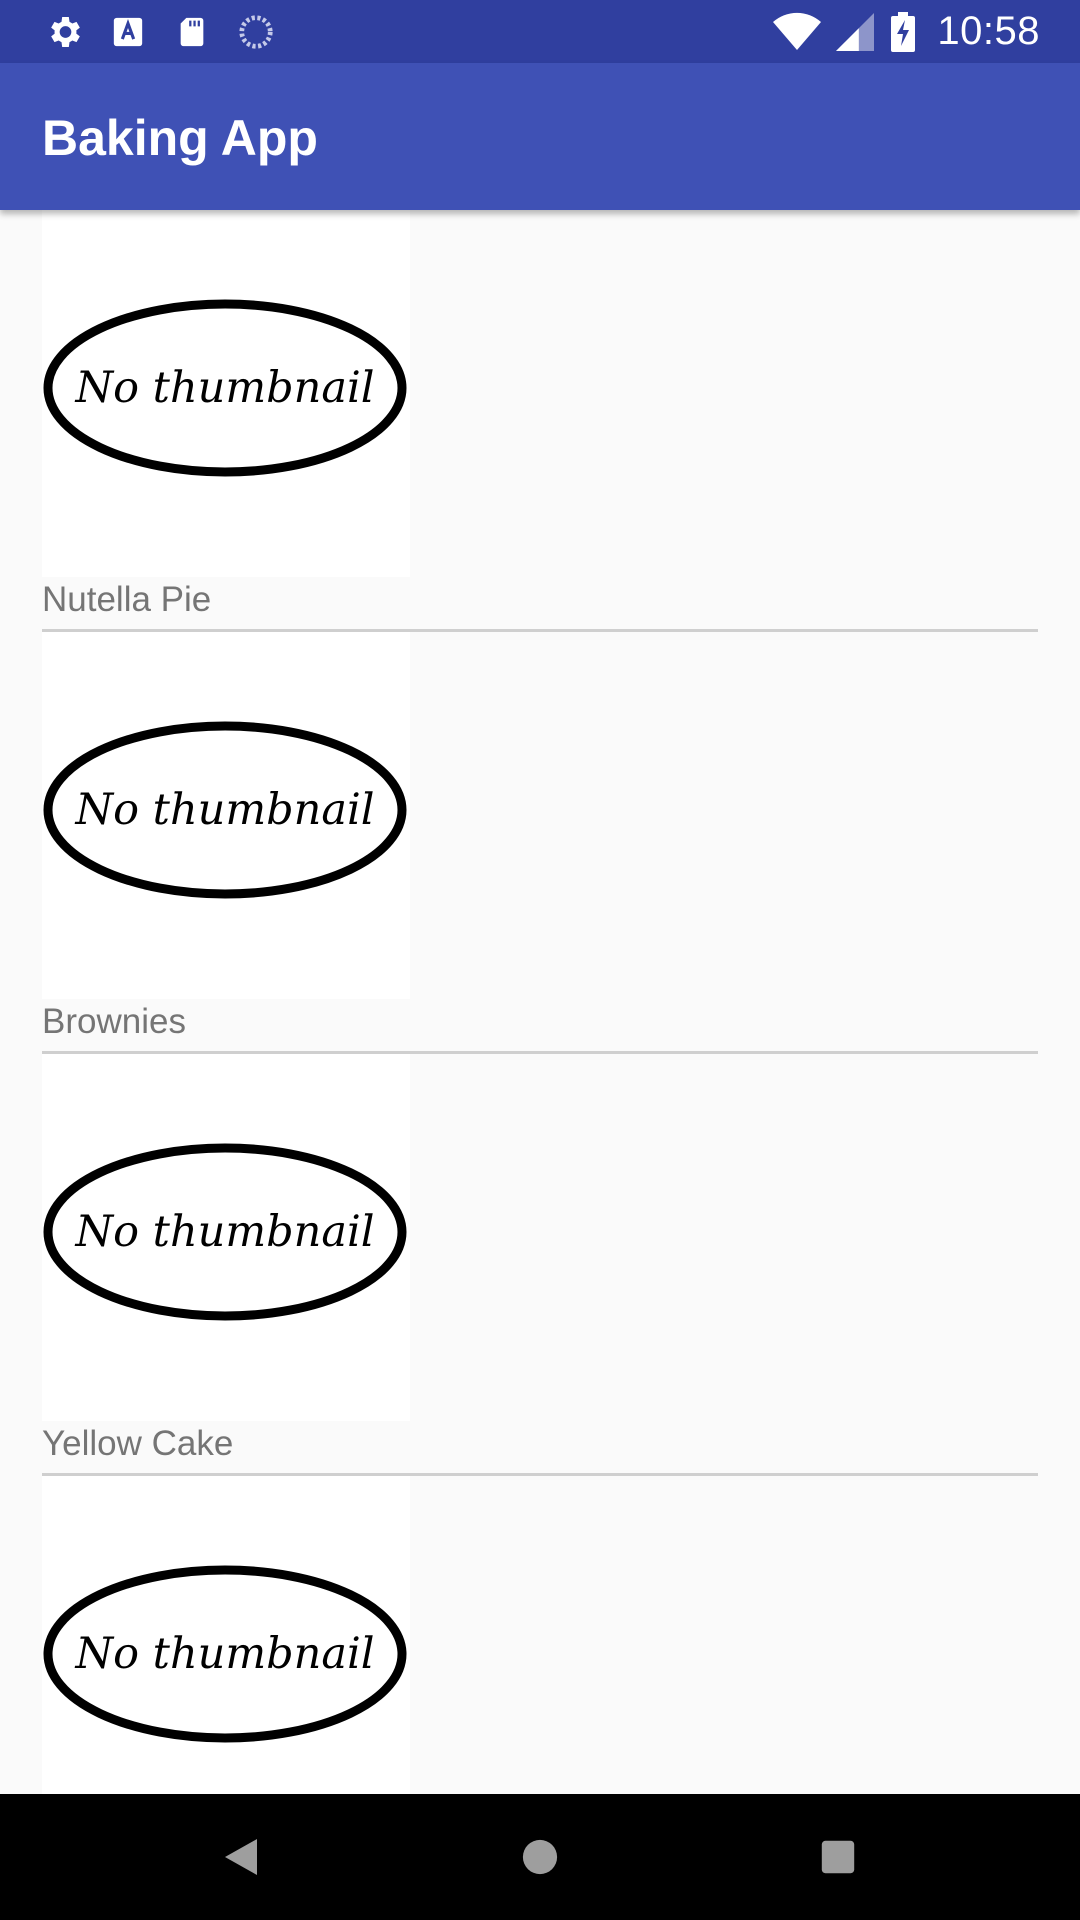 The image size is (1080, 1920). I want to click on app-title: Baking App, so click(180, 138).